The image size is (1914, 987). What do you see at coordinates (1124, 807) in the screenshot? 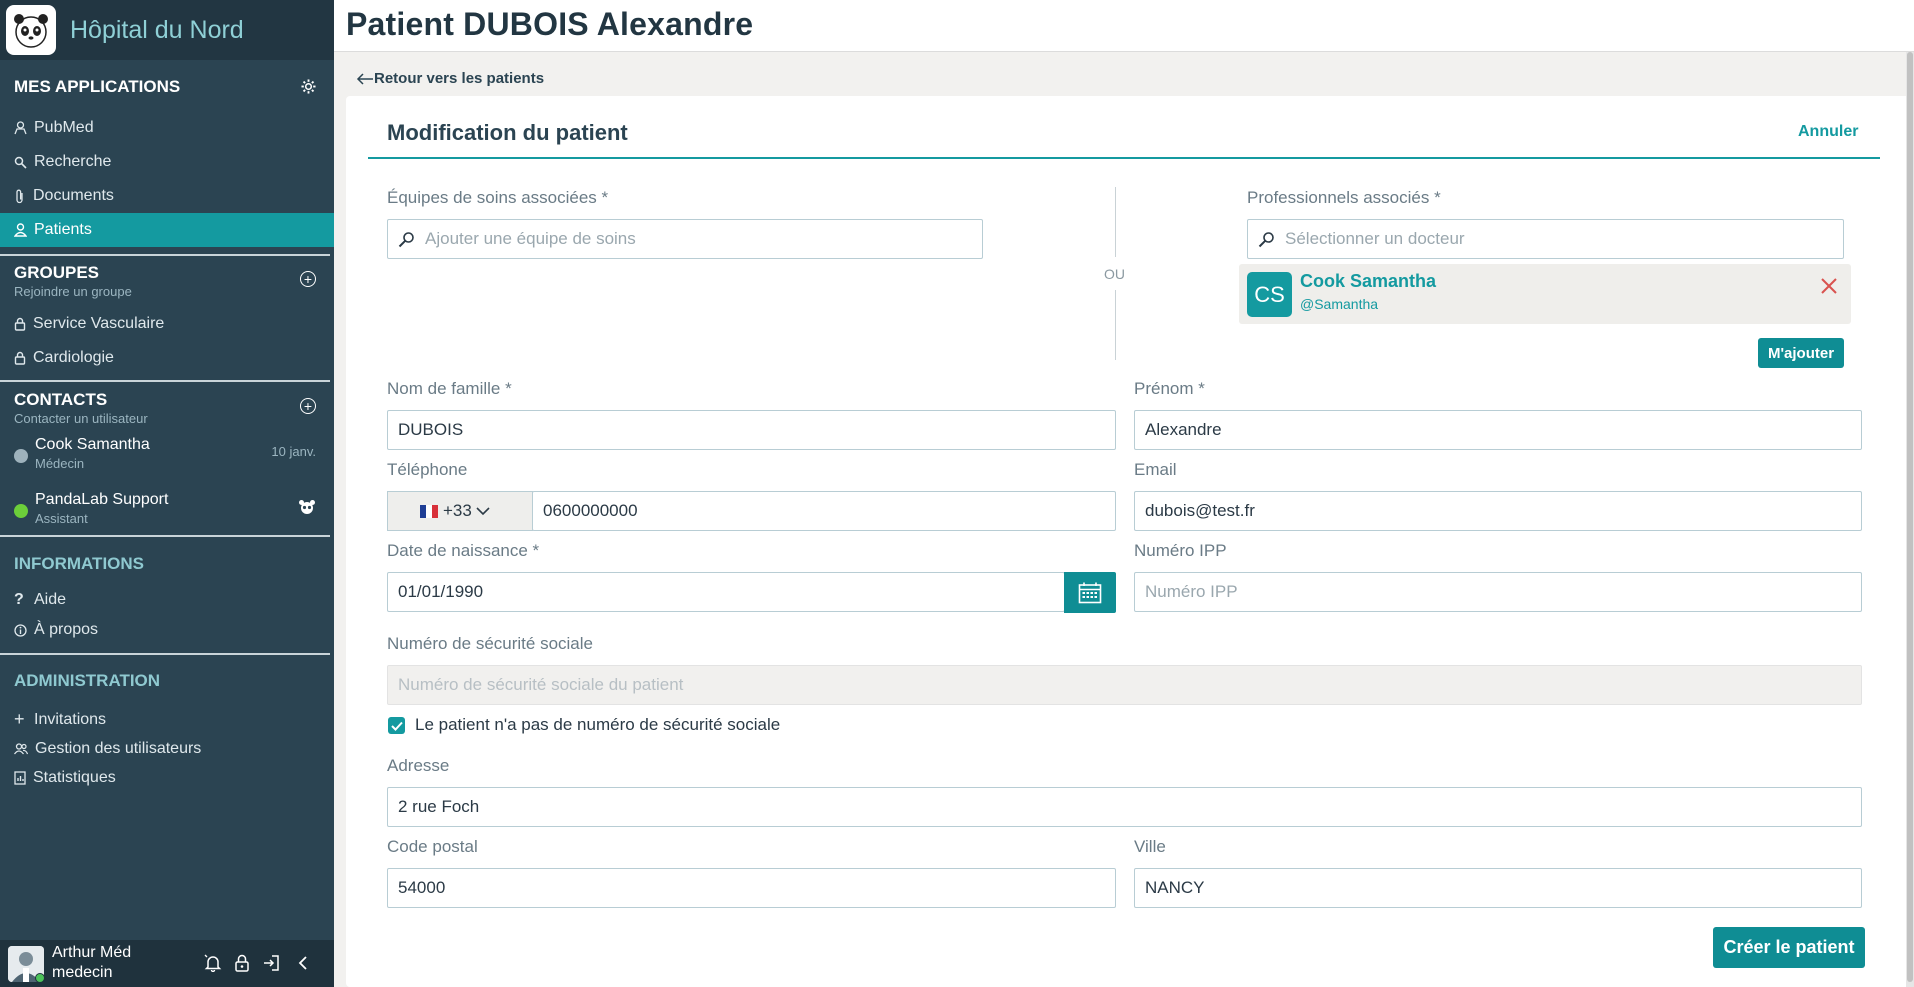
I see `address-field: 2 rue Foch` at bounding box center [1124, 807].